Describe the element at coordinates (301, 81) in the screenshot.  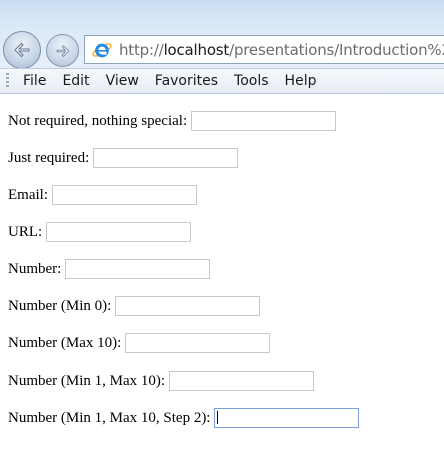
I see `menu-help: Help` at that location.